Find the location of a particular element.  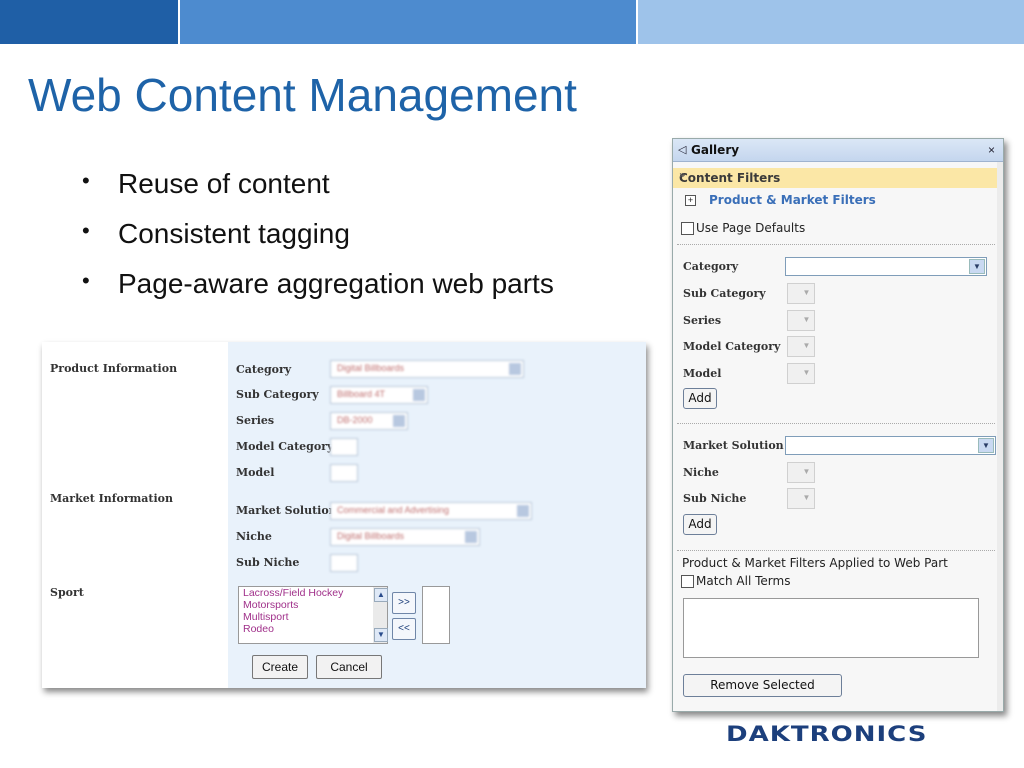

form-label-category: Category is located at coordinates (264, 369).